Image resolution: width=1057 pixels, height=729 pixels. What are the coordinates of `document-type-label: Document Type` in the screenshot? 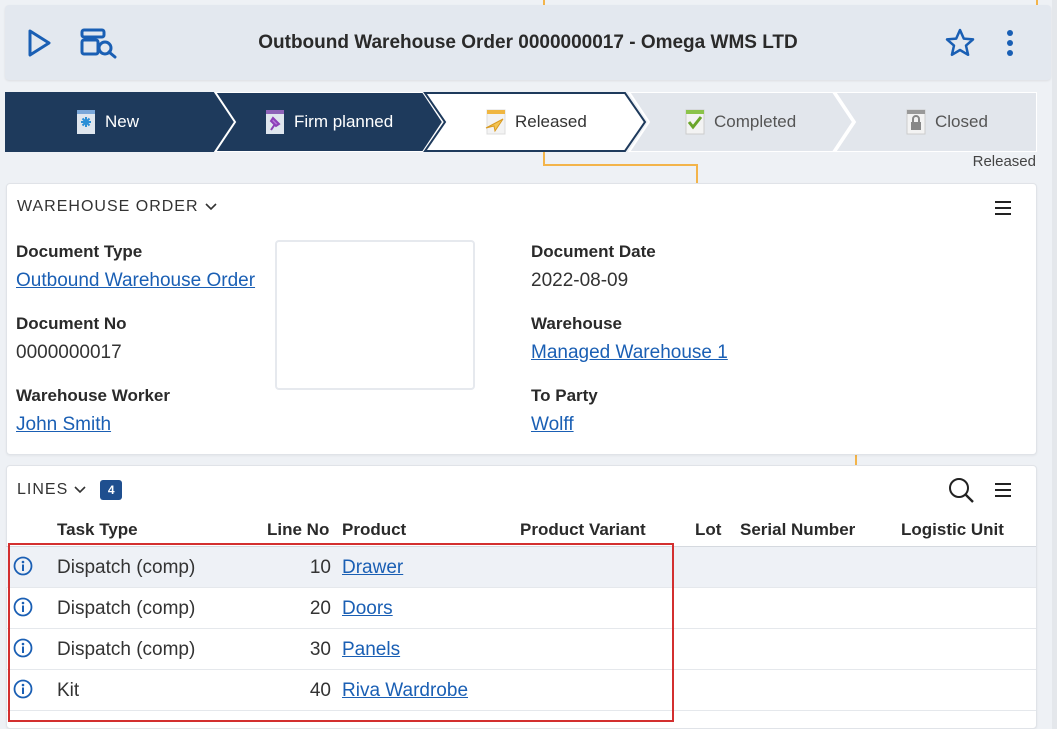 It's located at (79, 251).